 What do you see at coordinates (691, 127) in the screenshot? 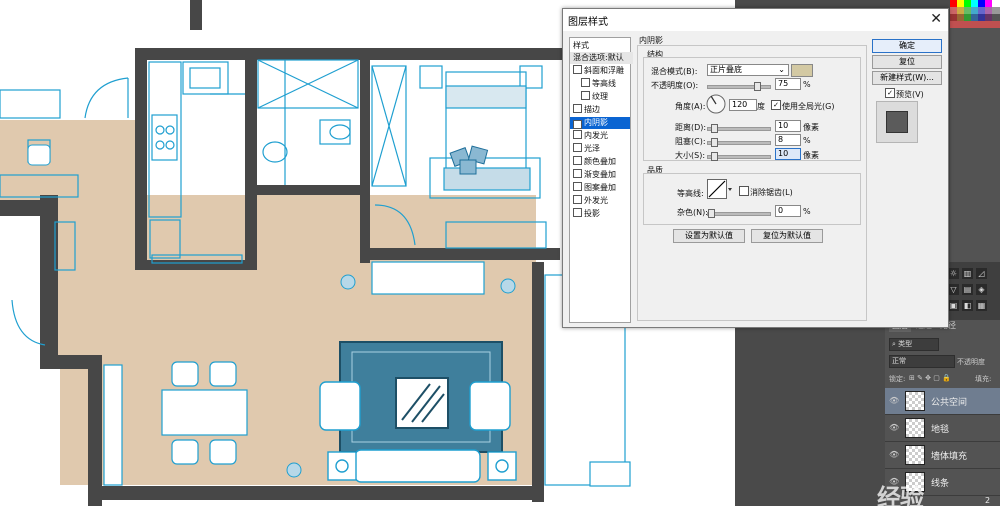
I see `distance-label: 距离(D):` at bounding box center [691, 127].